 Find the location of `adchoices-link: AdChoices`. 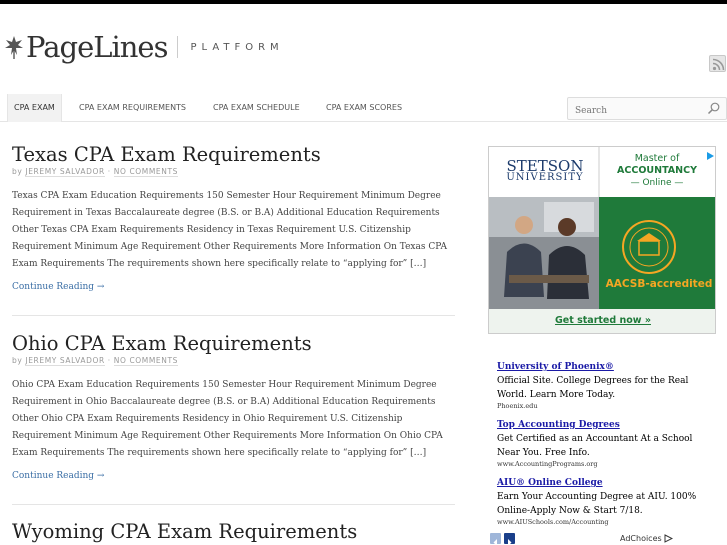

adchoices-link: AdChoices is located at coordinates (647, 538).